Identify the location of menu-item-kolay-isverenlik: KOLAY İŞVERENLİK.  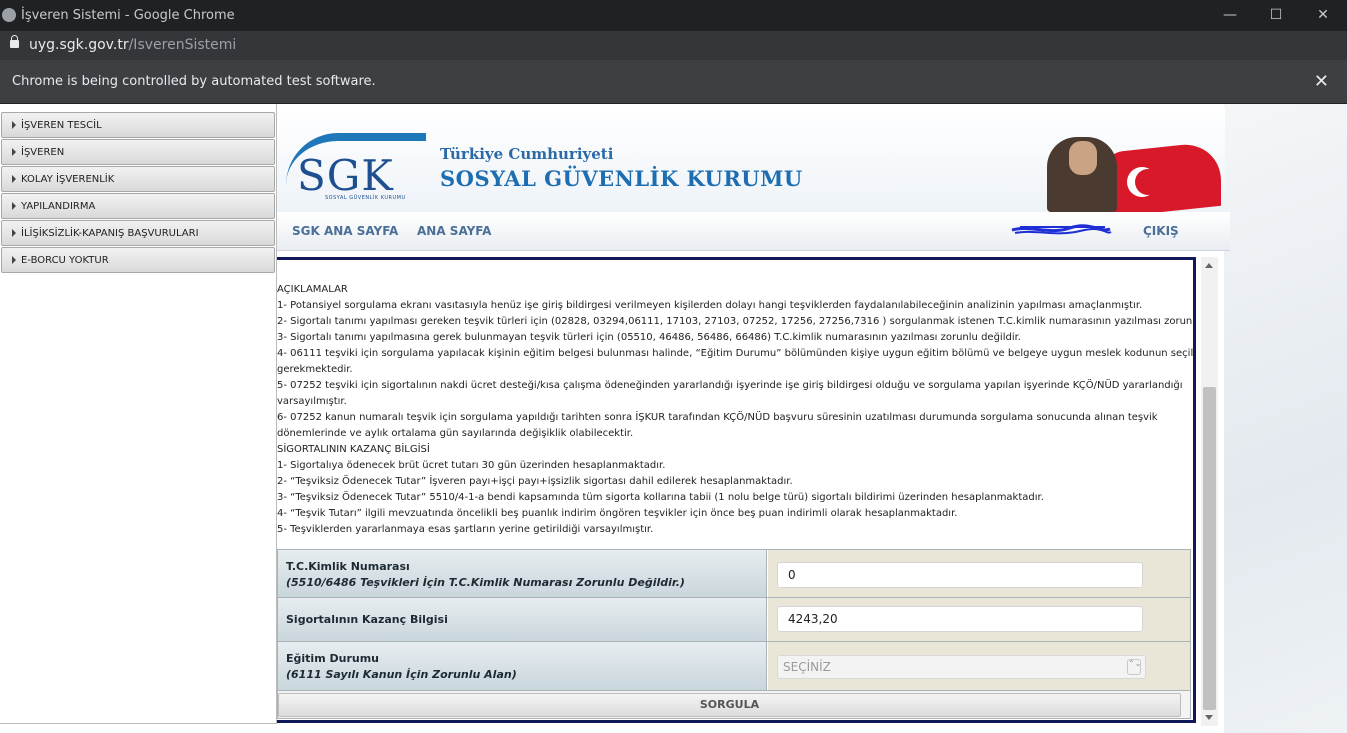
(138, 179).